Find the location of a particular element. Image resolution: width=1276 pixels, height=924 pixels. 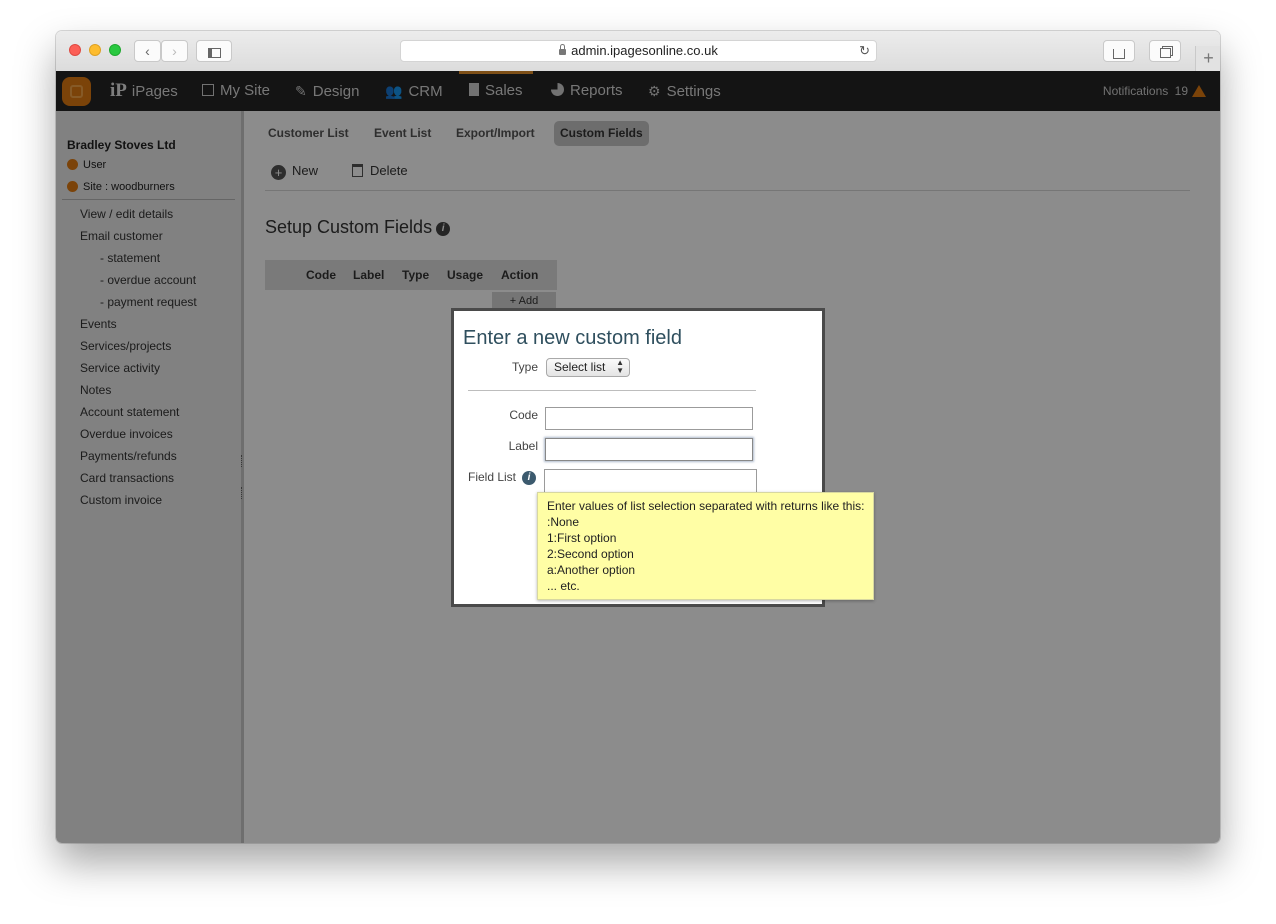

code-label: Code is located at coordinates (523, 415).